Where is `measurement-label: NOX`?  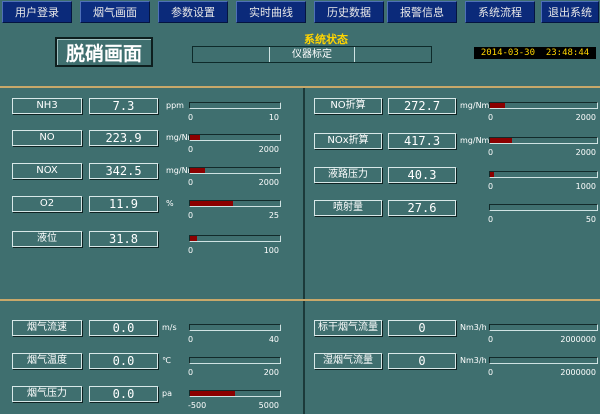
measurement-label: NOX is located at coordinates (47, 171).